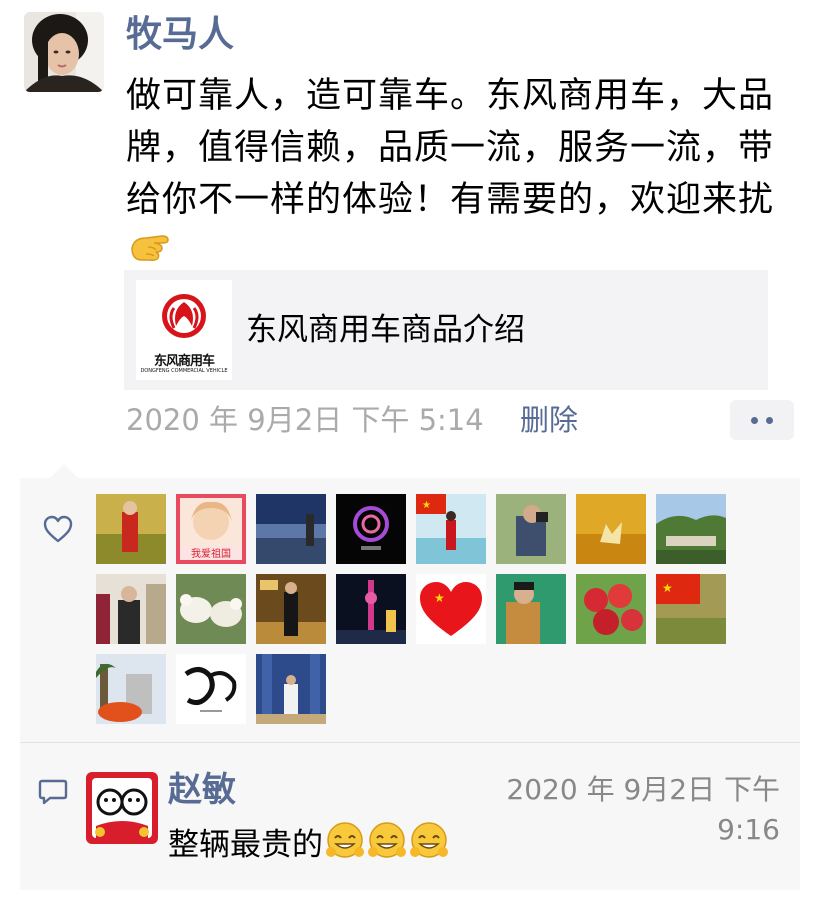 The image size is (828, 917). I want to click on liker-avatar-5: ★, so click(451, 529).